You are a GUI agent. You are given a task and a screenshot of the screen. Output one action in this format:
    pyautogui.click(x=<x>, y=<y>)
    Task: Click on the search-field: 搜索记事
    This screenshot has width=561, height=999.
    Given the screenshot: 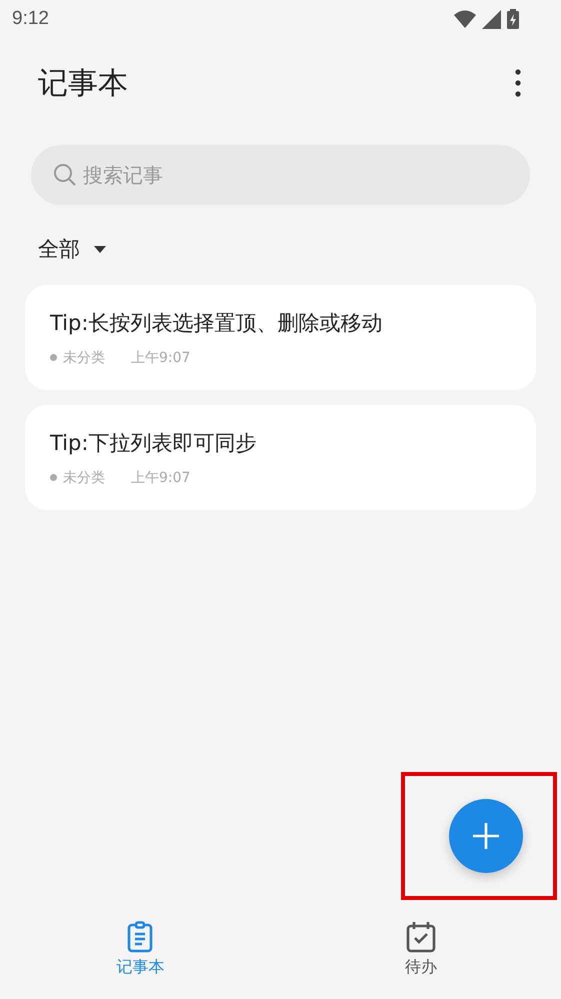 What is the action you would take?
    pyautogui.click(x=280, y=175)
    